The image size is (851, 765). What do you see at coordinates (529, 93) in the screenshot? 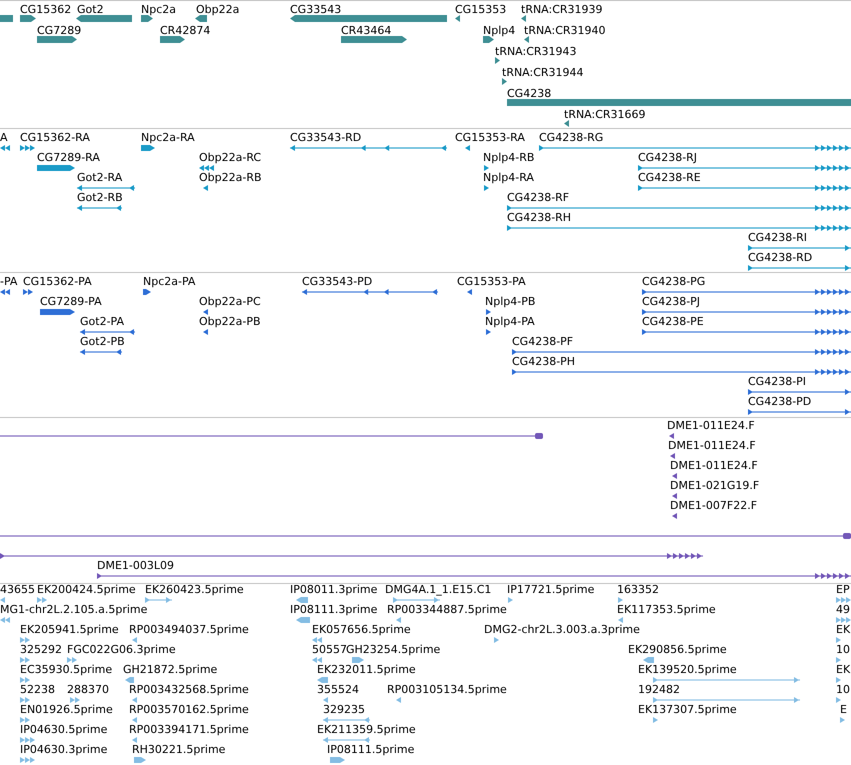
I see `feature-label: CG4238` at bounding box center [529, 93].